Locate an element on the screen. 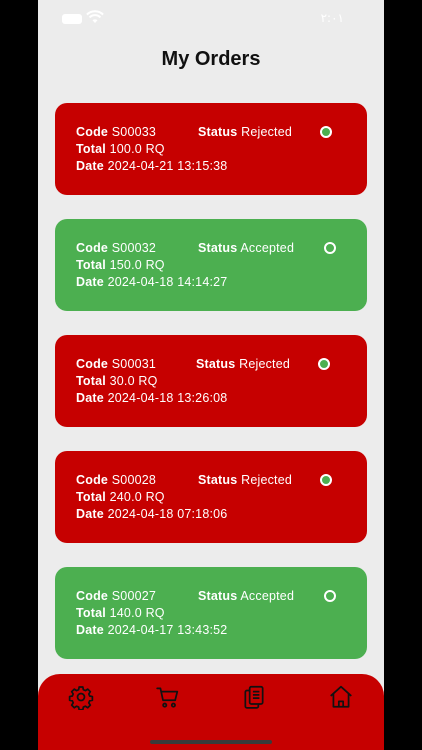 The height and width of the screenshot is (750, 422). order-total: Total 140.0 RQ is located at coordinates (120, 613).